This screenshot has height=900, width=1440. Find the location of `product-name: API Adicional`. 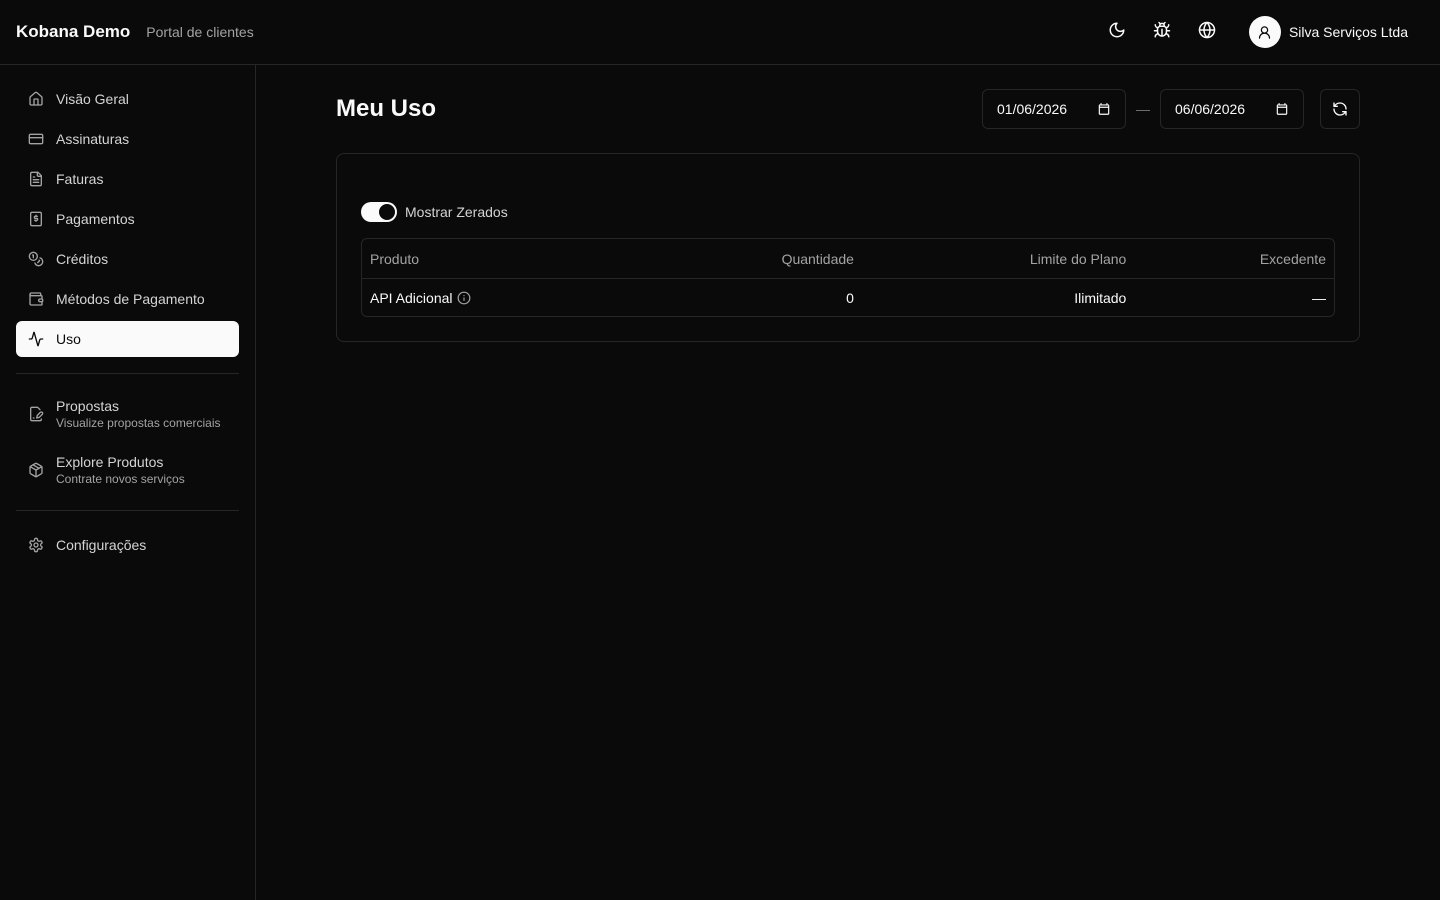

product-name: API Adicional is located at coordinates (411, 297).